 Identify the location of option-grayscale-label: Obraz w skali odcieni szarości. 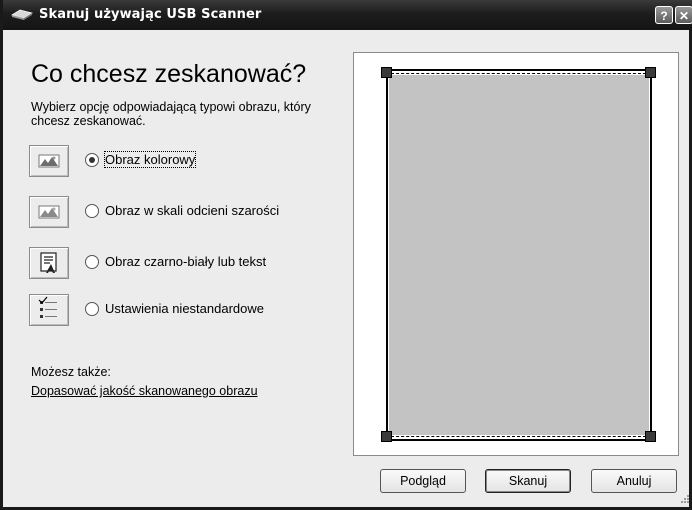
(192, 210).